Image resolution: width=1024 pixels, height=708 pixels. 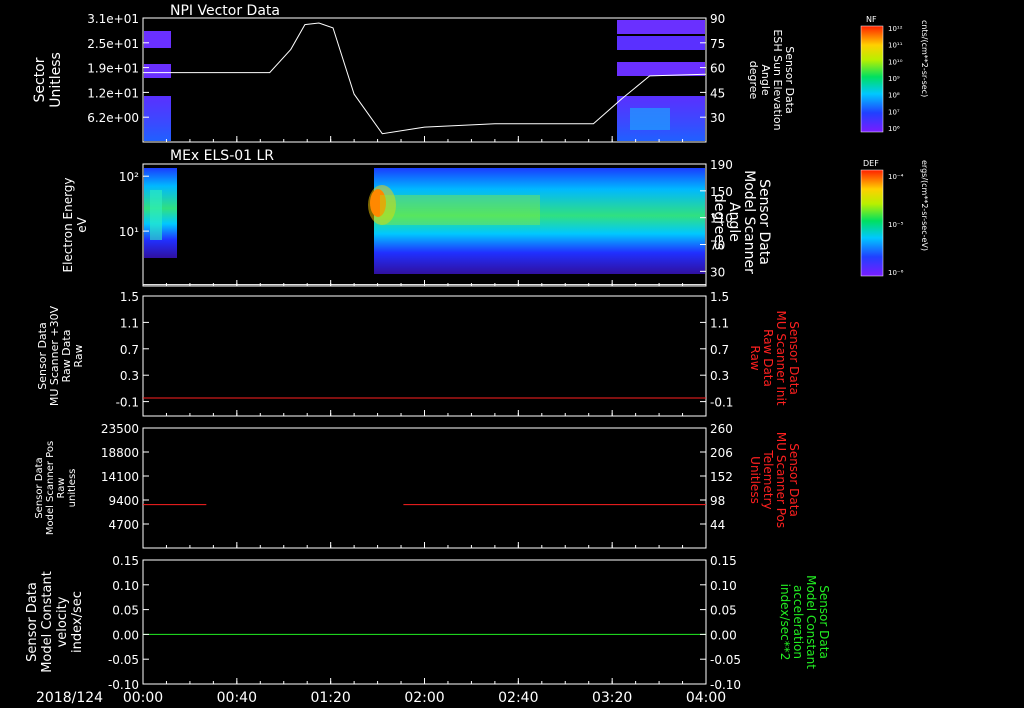 What do you see at coordinates (127, 403) in the screenshot?
I see `left-tick-label: -0.1` at bounding box center [127, 403].